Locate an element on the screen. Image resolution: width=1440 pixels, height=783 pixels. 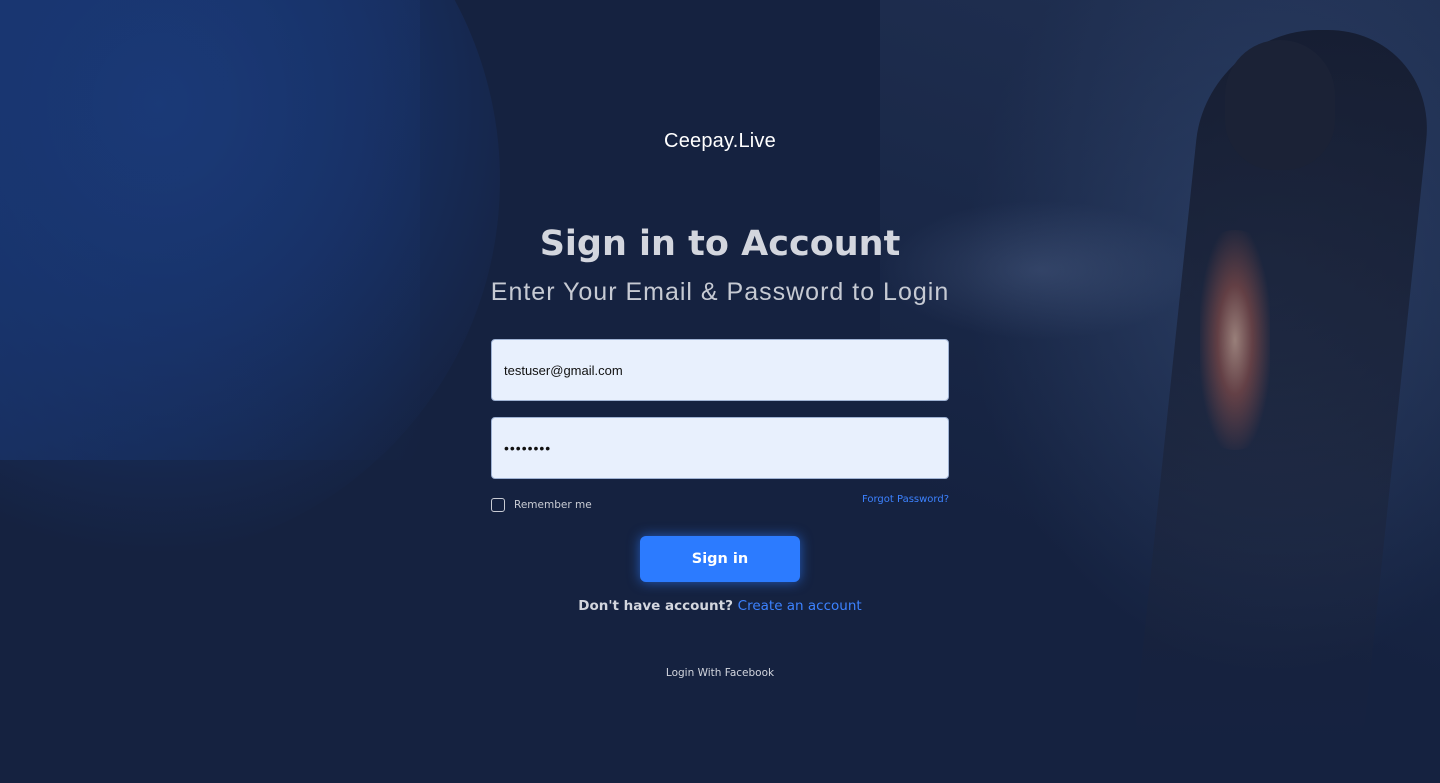
forgot-password-link: Forgot Password? is located at coordinates (905, 499).